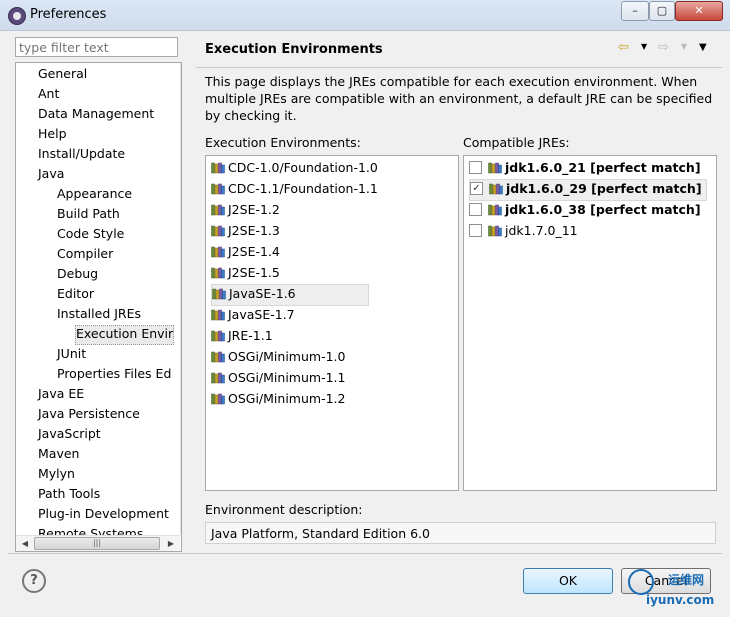 This screenshot has width=730, height=617. Describe the element at coordinates (85, 254) in the screenshot. I see `tree-item: Compiler` at that location.